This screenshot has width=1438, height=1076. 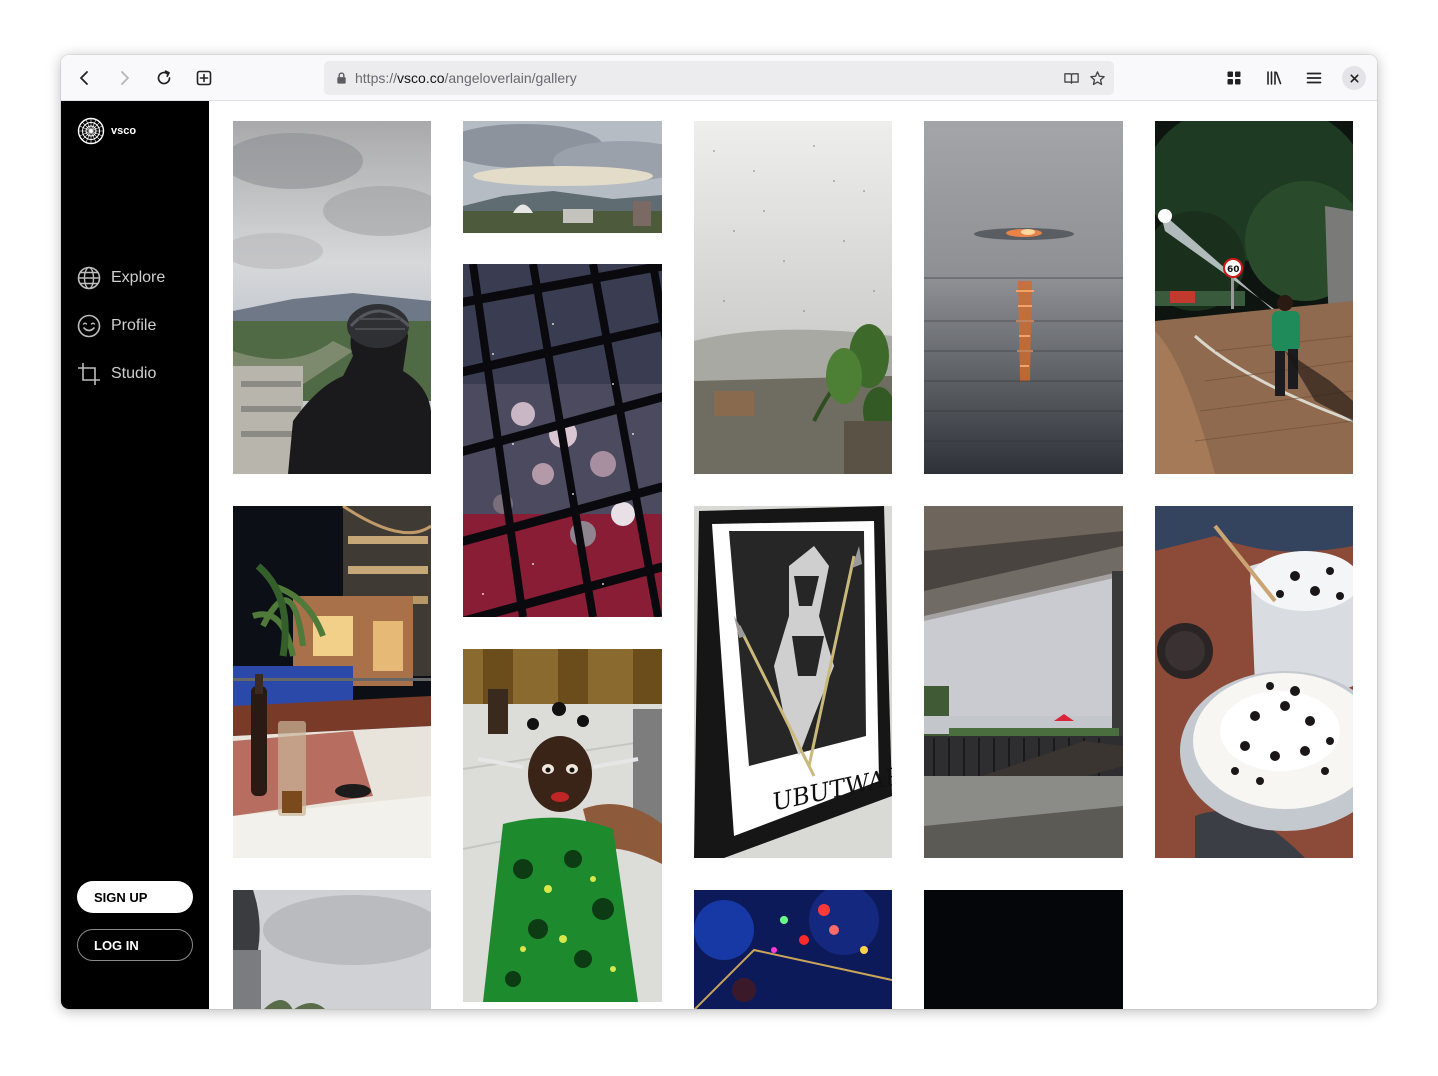 What do you see at coordinates (89, 278) in the screenshot?
I see `globe-icon` at bounding box center [89, 278].